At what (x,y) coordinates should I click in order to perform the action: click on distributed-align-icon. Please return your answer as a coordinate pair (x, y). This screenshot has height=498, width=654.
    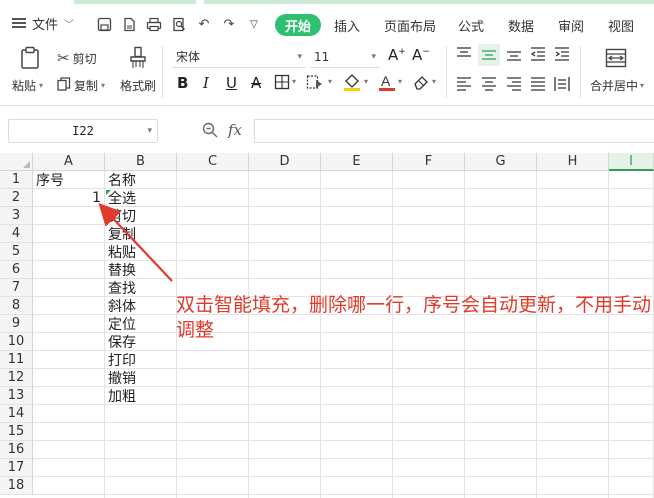
    Looking at the image, I should click on (562, 86).